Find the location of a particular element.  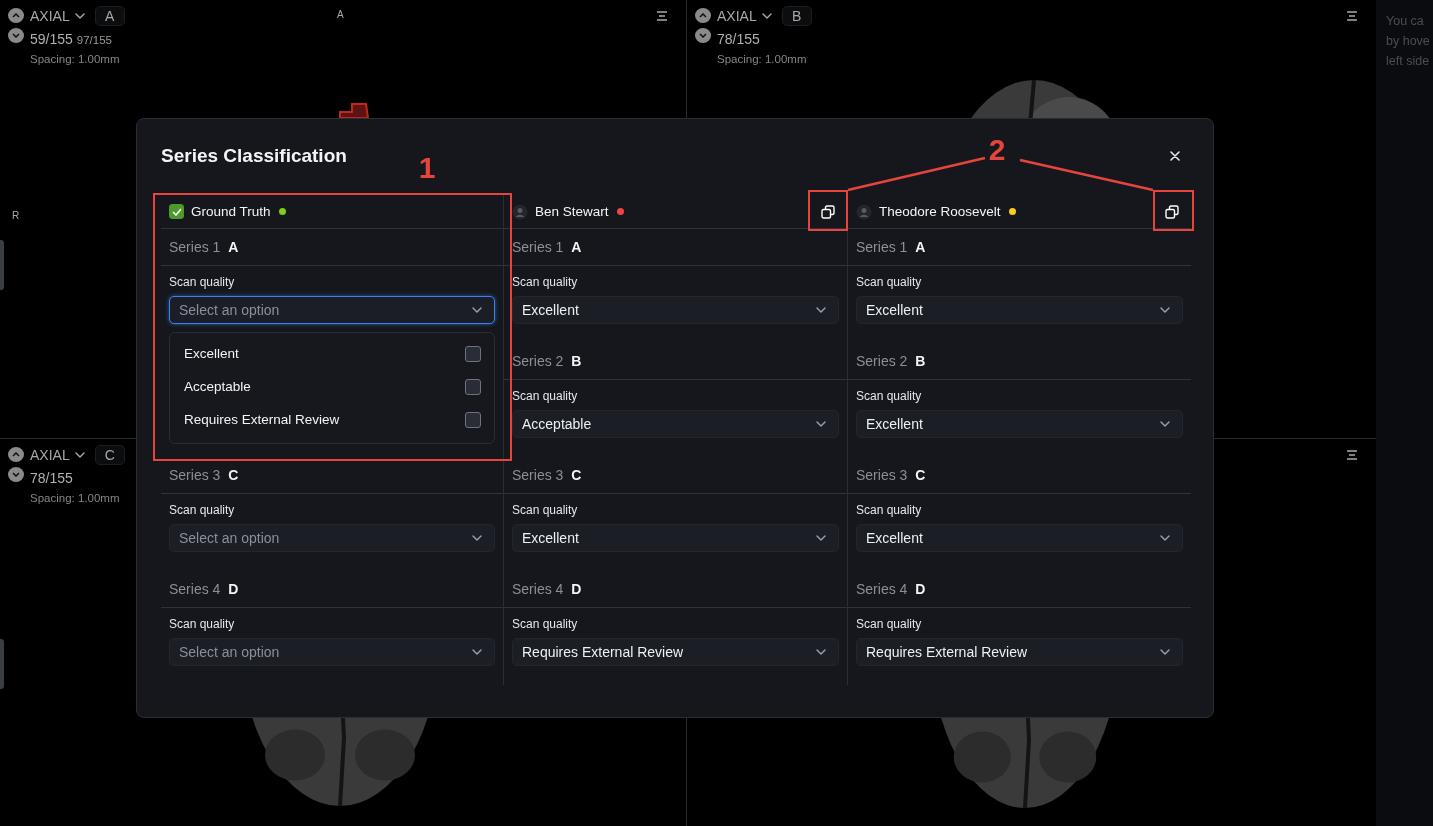

close-icon is located at coordinates (1175, 156).